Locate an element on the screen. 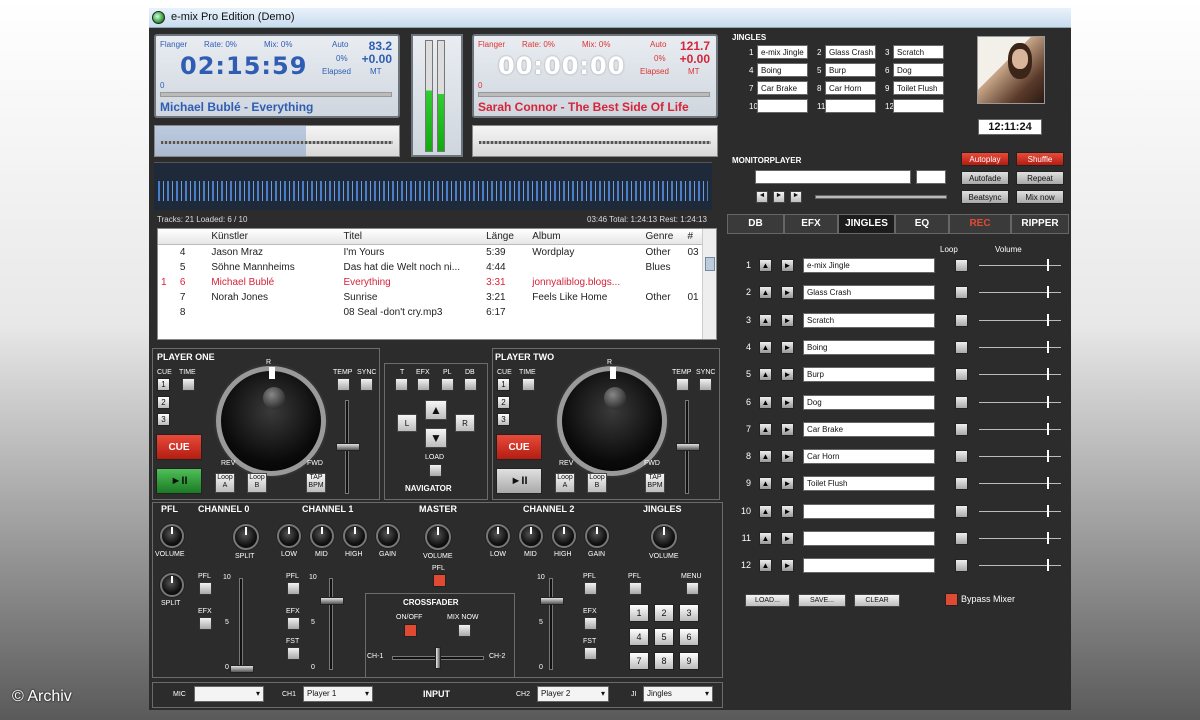 This screenshot has height=720, width=1200. deck2-waveform is located at coordinates (595, 141).